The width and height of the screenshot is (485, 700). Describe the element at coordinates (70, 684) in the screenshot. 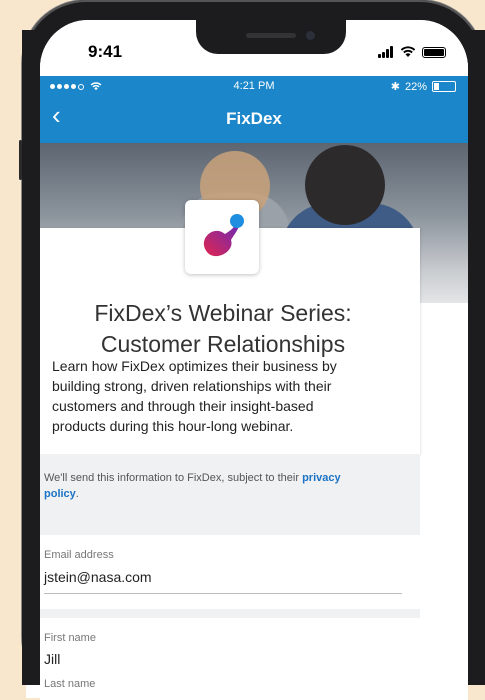

I see `last-name-label: Last name` at that location.